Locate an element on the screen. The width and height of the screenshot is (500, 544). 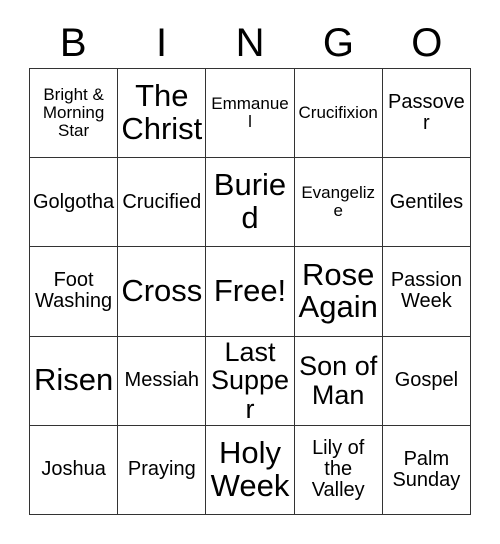
bingo-cell: Last Supper is located at coordinates (250, 381).